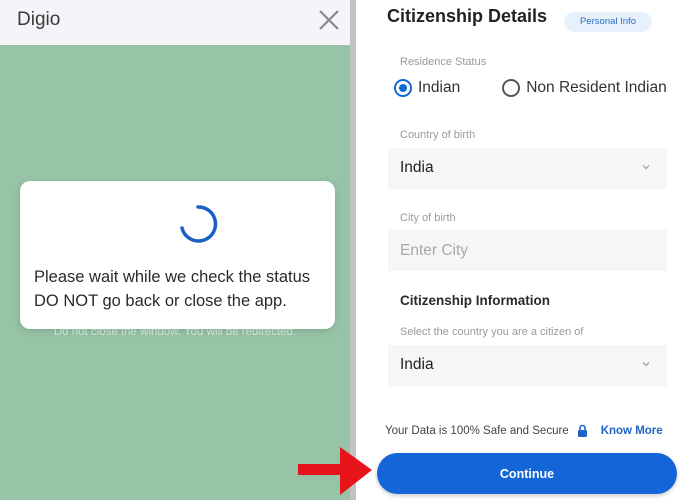 The height and width of the screenshot is (500, 700). I want to click on radio-non-resident-indian: Non Resident Indian, so click(584, 88).